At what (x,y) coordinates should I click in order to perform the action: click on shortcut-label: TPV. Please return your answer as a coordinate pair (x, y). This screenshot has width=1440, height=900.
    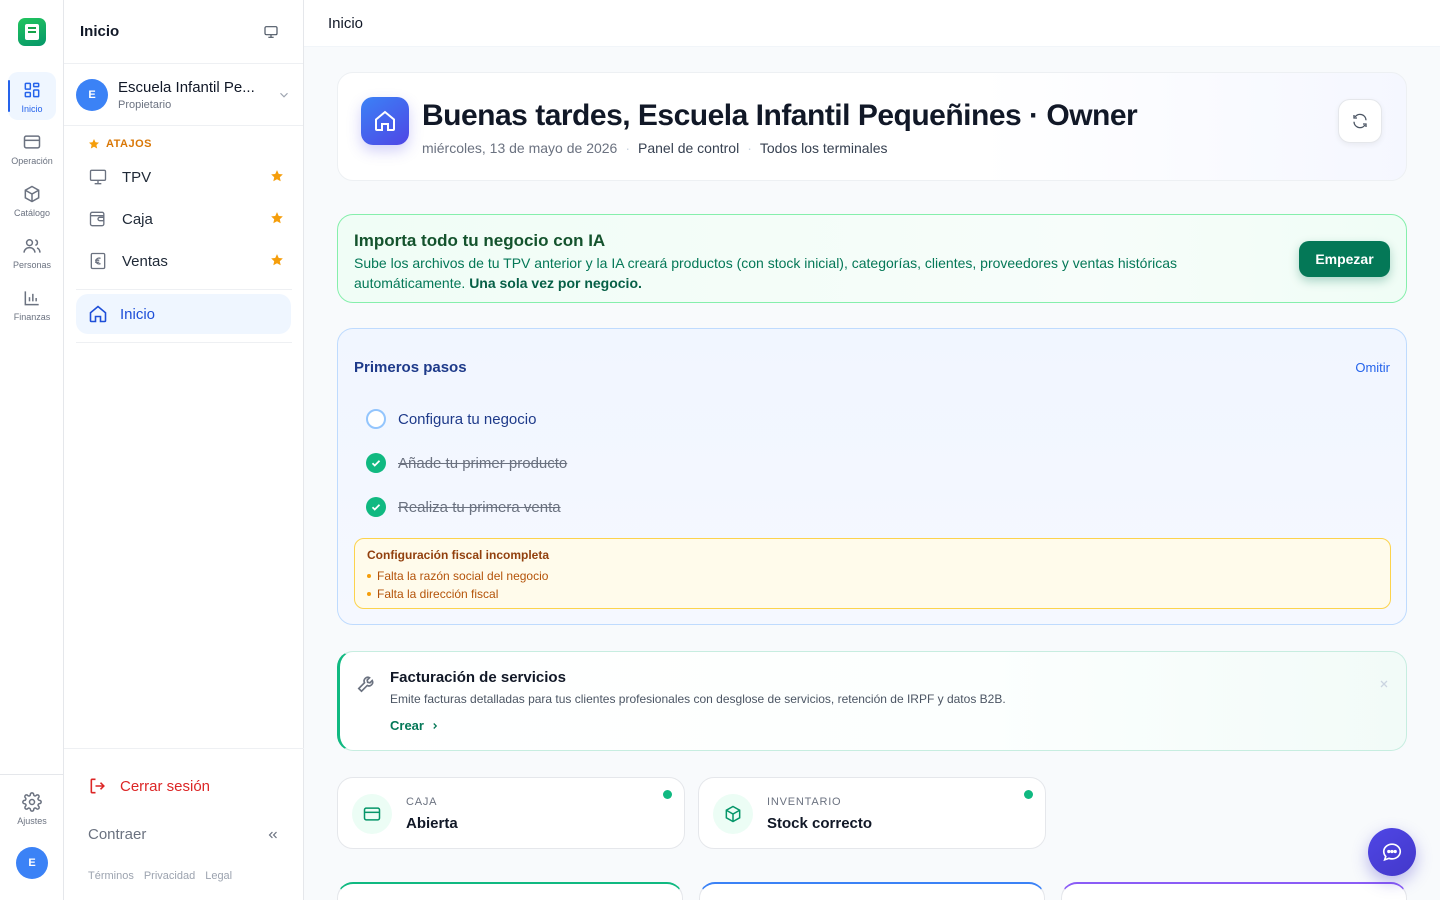
    Looking at the image, I should click on (137, 177).